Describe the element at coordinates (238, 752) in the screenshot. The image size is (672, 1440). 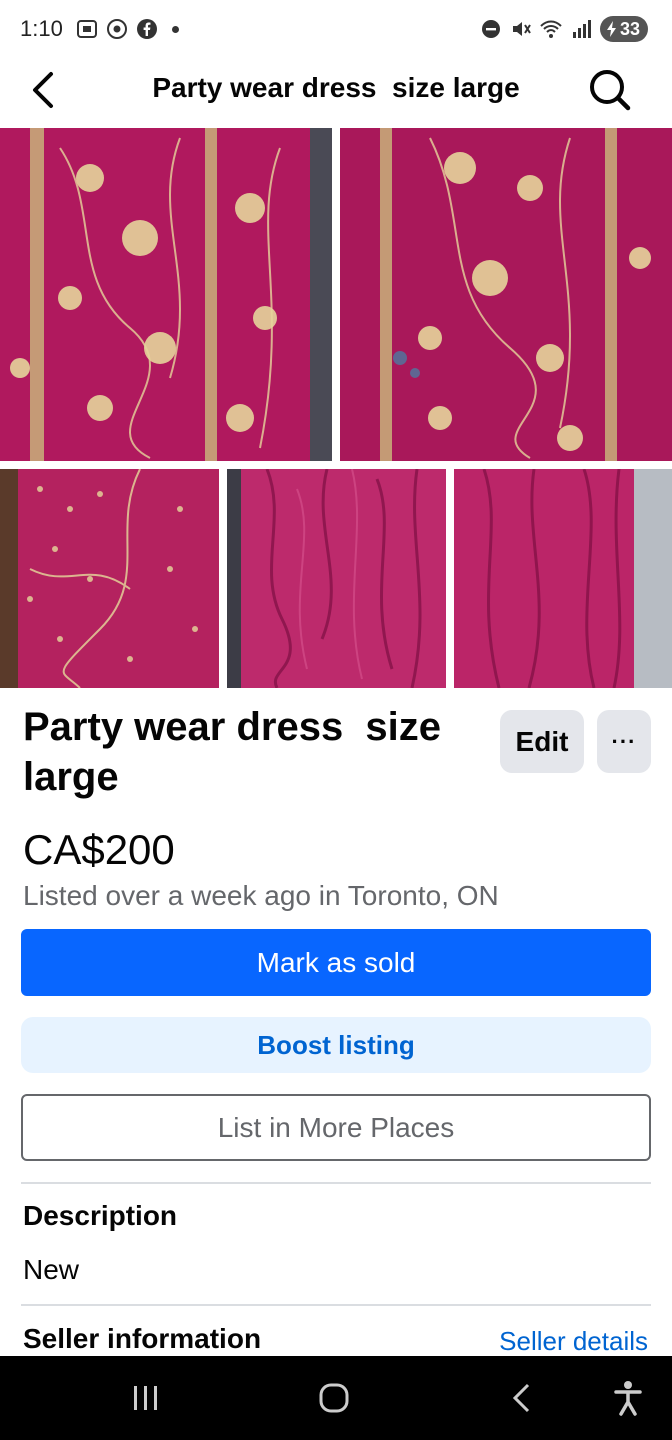
I see `listing-title: Party wear dress size large` at that location.